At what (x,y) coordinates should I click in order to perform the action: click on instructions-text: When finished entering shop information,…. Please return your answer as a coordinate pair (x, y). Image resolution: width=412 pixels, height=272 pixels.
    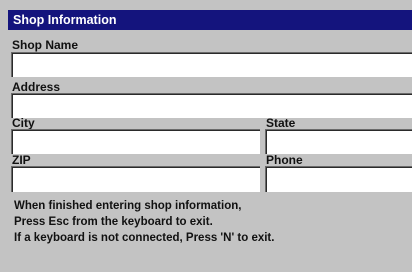
    Looking at the image, I should click on (144, 222).